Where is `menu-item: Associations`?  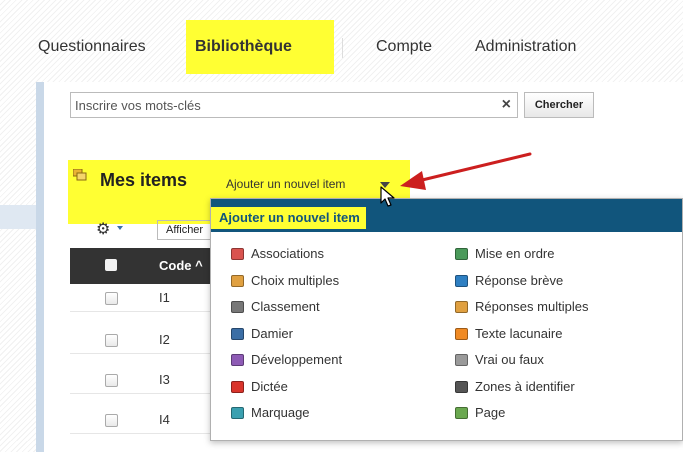 menu-item: Associations is located at coordinates (277, 254).